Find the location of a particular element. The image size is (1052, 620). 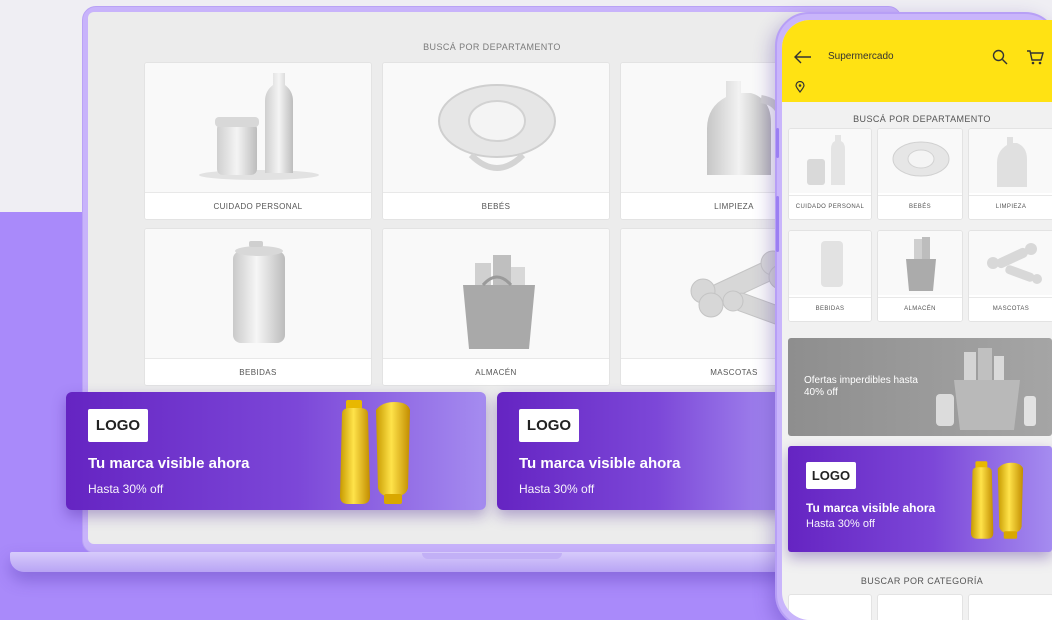

cart-icon is located at coordinates (1035, 57).